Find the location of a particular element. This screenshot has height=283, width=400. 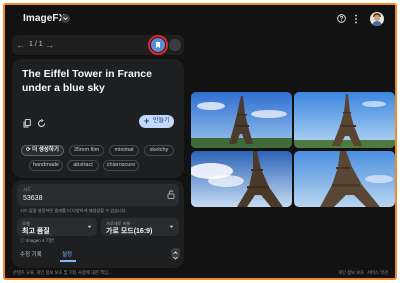

chip-minimal: minimal is located at coordinates (124, 150).